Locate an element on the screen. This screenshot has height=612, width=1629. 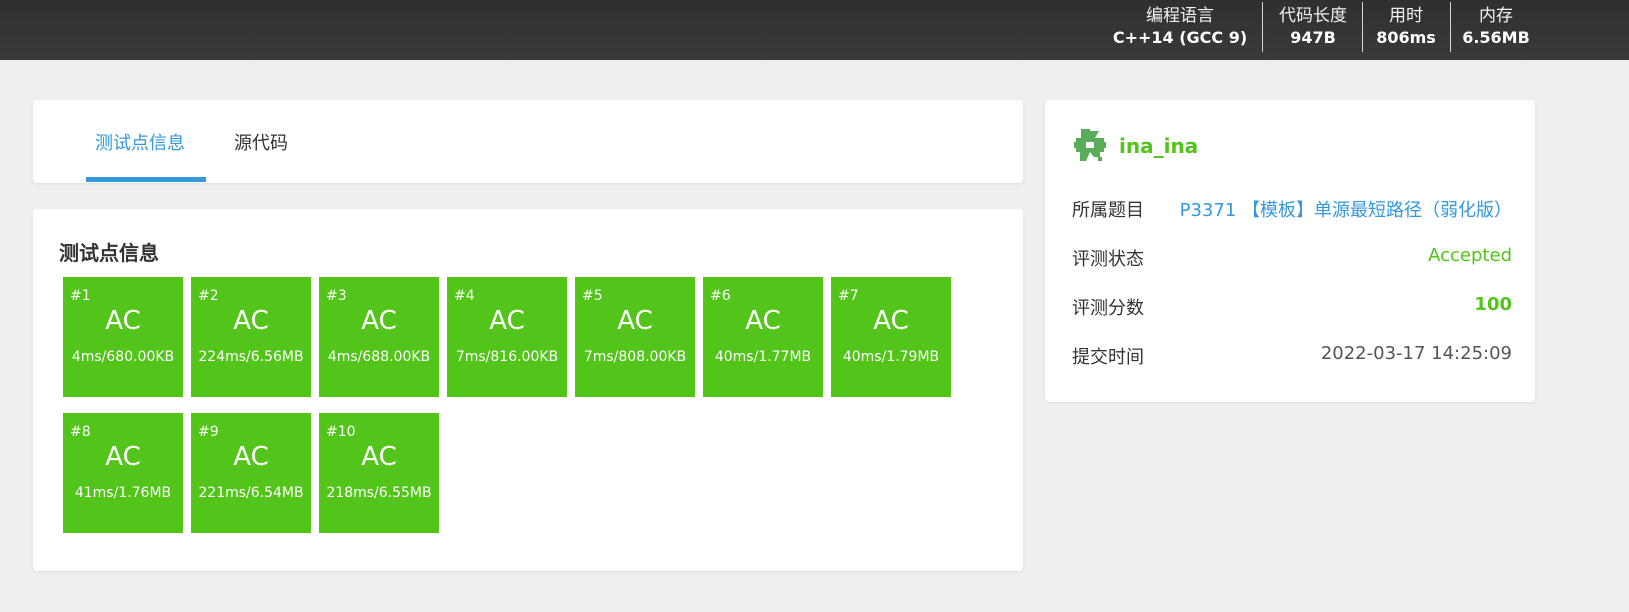
tab-source-code: 源代码 is located at coordinates (261, 141).